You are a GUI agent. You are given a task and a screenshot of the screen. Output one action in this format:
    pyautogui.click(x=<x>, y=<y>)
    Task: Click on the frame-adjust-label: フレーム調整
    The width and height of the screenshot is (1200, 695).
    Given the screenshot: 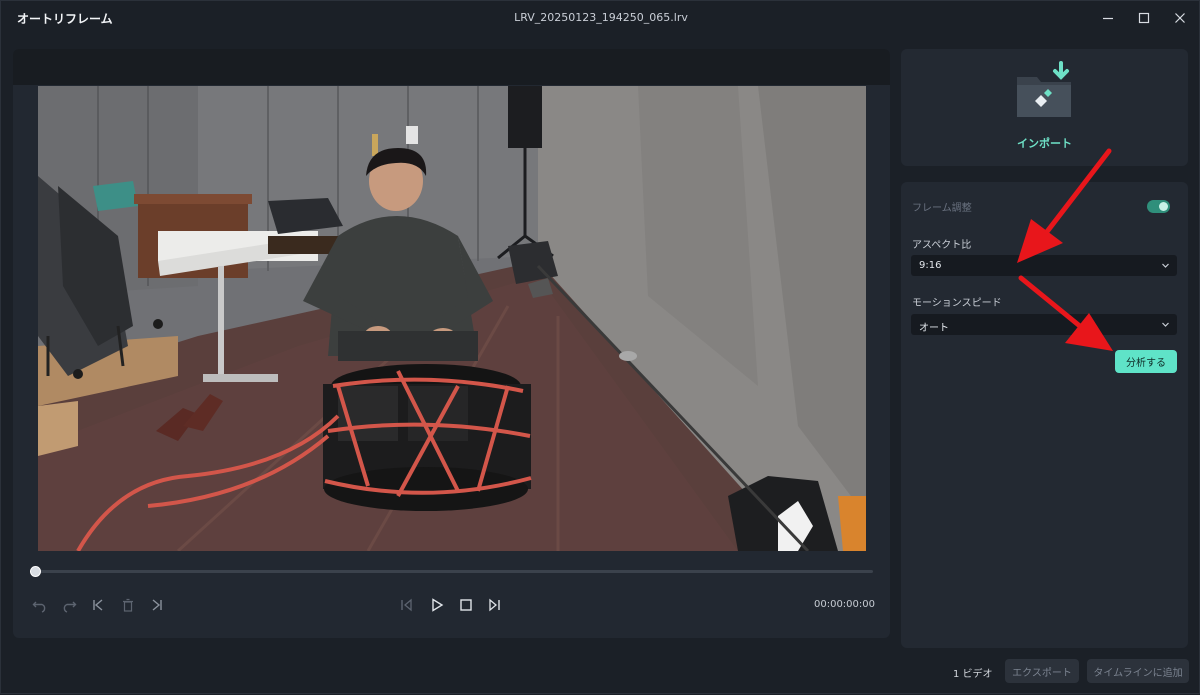 What is the action you would take?
    pyautogui.click(x=942, y=208)
    